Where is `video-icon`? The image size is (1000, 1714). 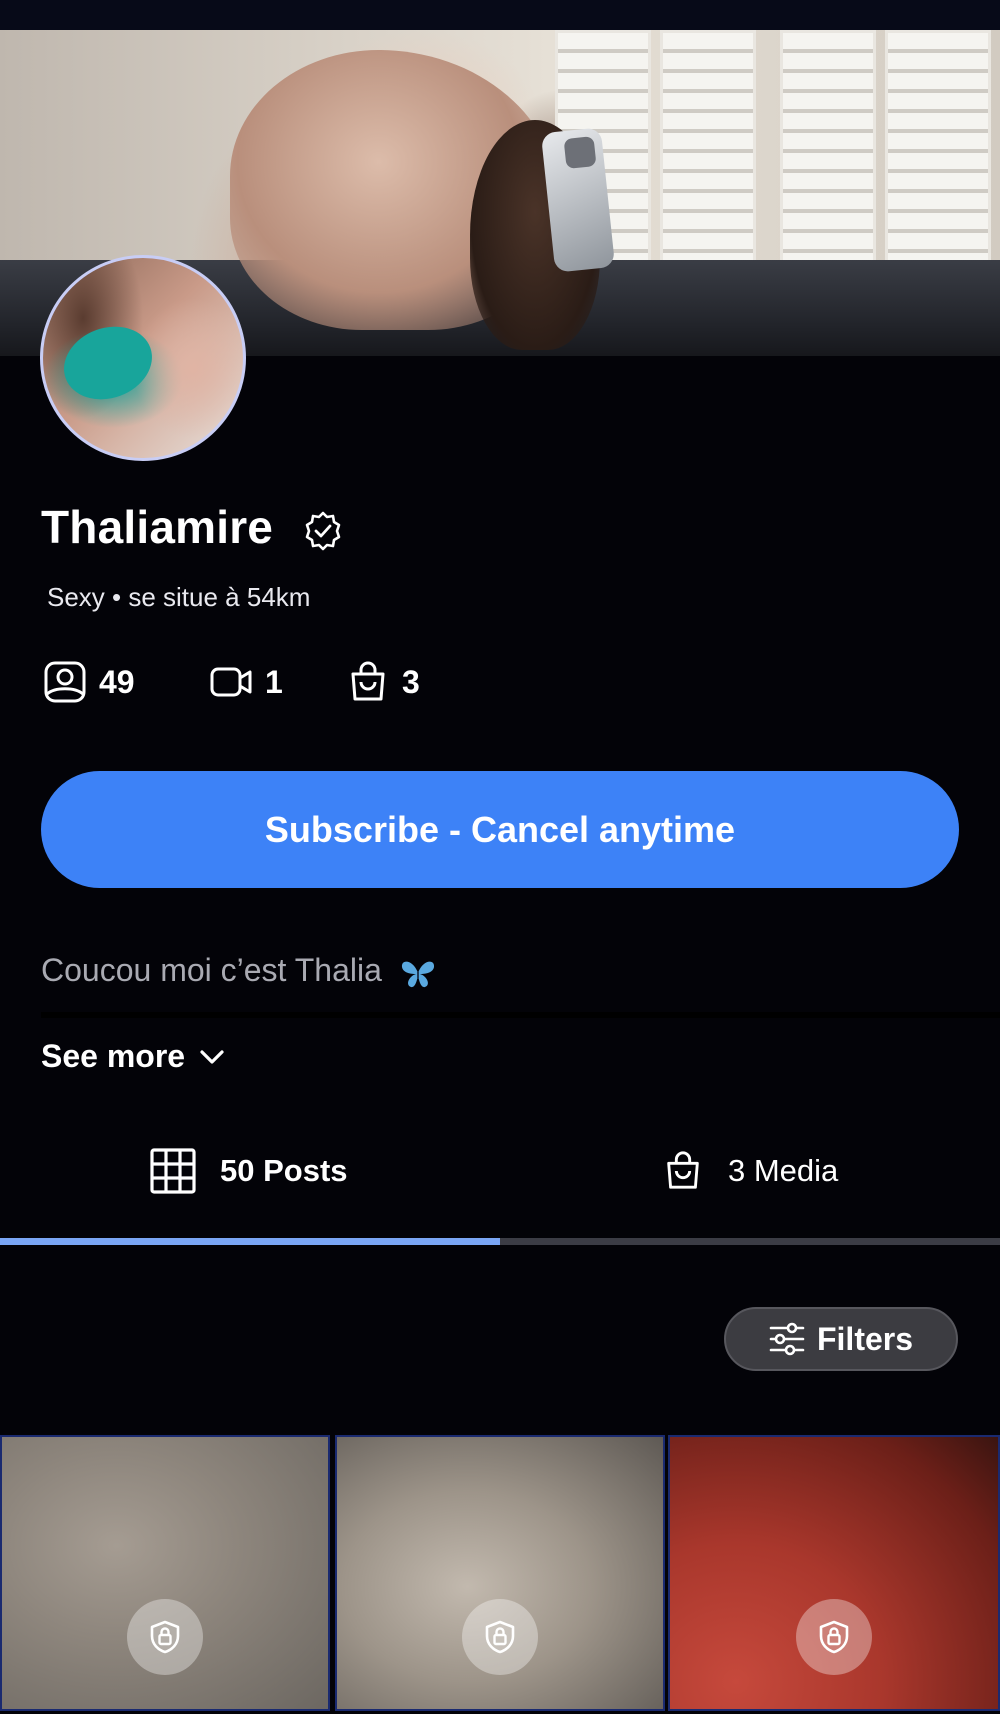
video-icon is located at coordinates (231, 682).